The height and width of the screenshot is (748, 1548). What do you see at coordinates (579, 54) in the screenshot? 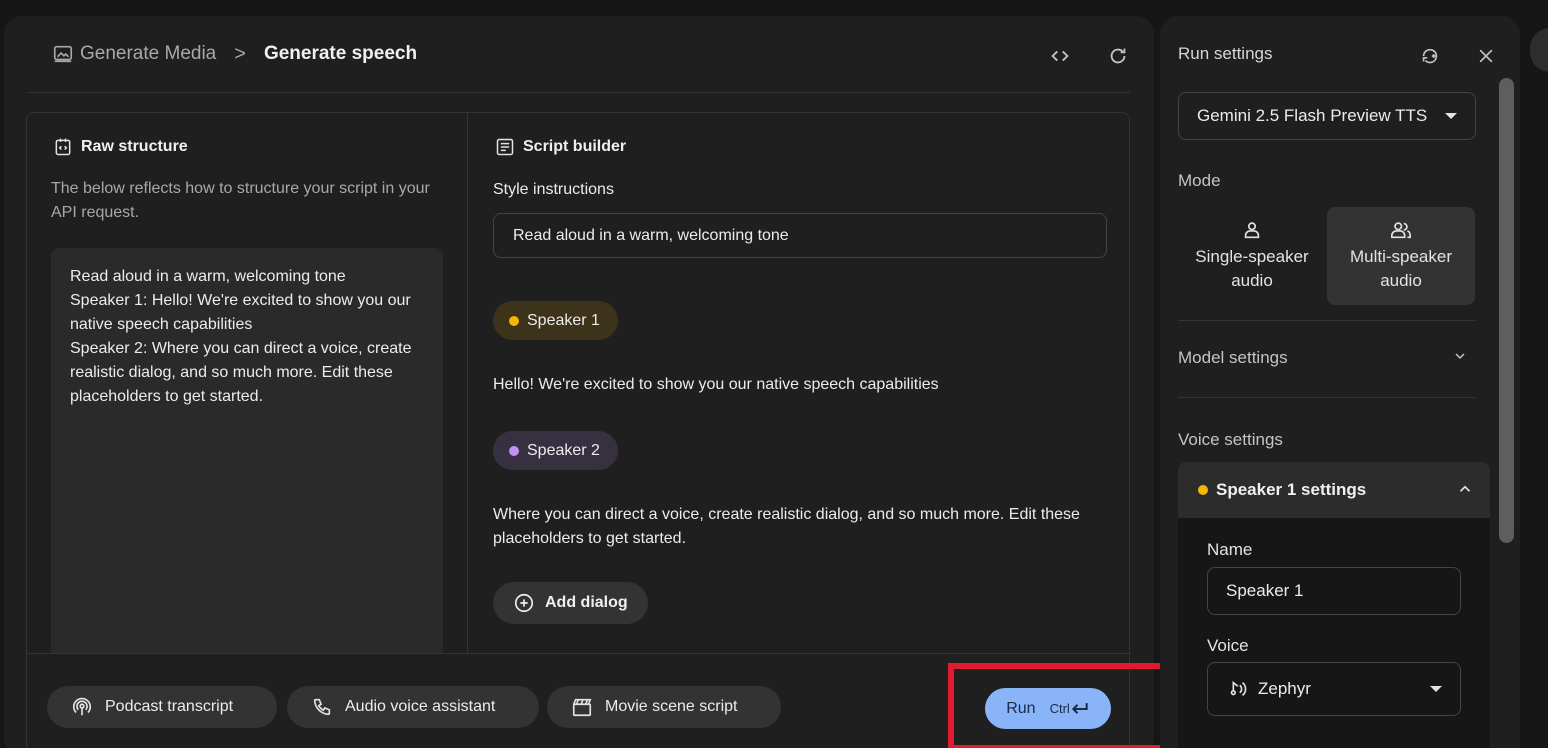
I see `page-header: Generate Media > Generate speech` at bounding box center [579, 54].